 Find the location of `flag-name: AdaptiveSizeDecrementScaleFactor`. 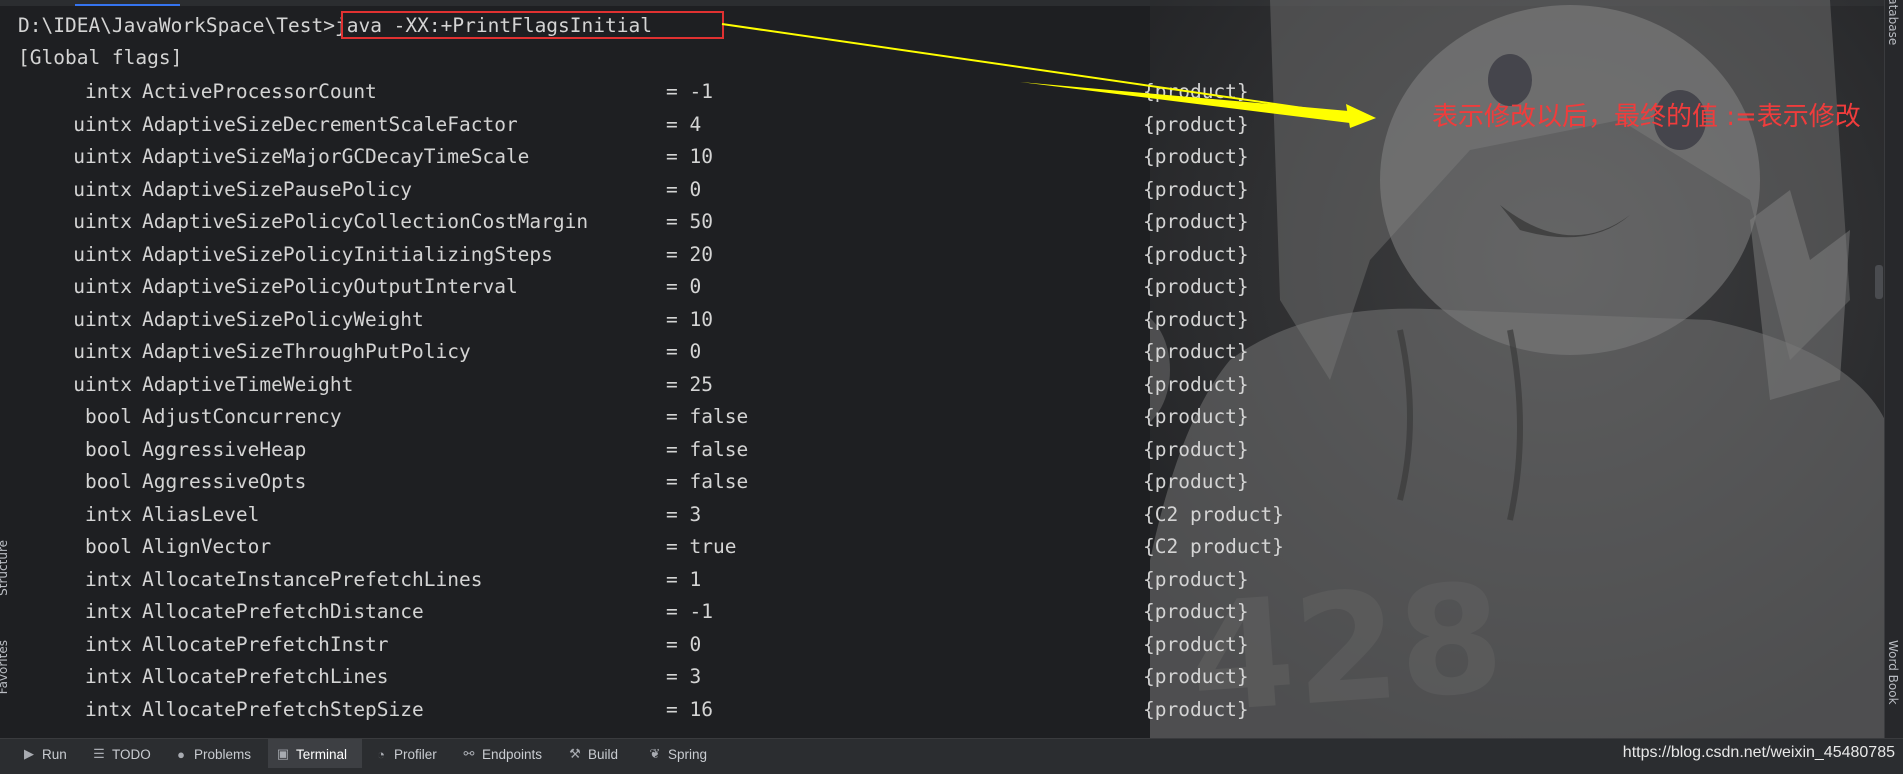

flag-name: AdaptiveSizeDecrementScaleFactor is located at coordinates (330, 124).